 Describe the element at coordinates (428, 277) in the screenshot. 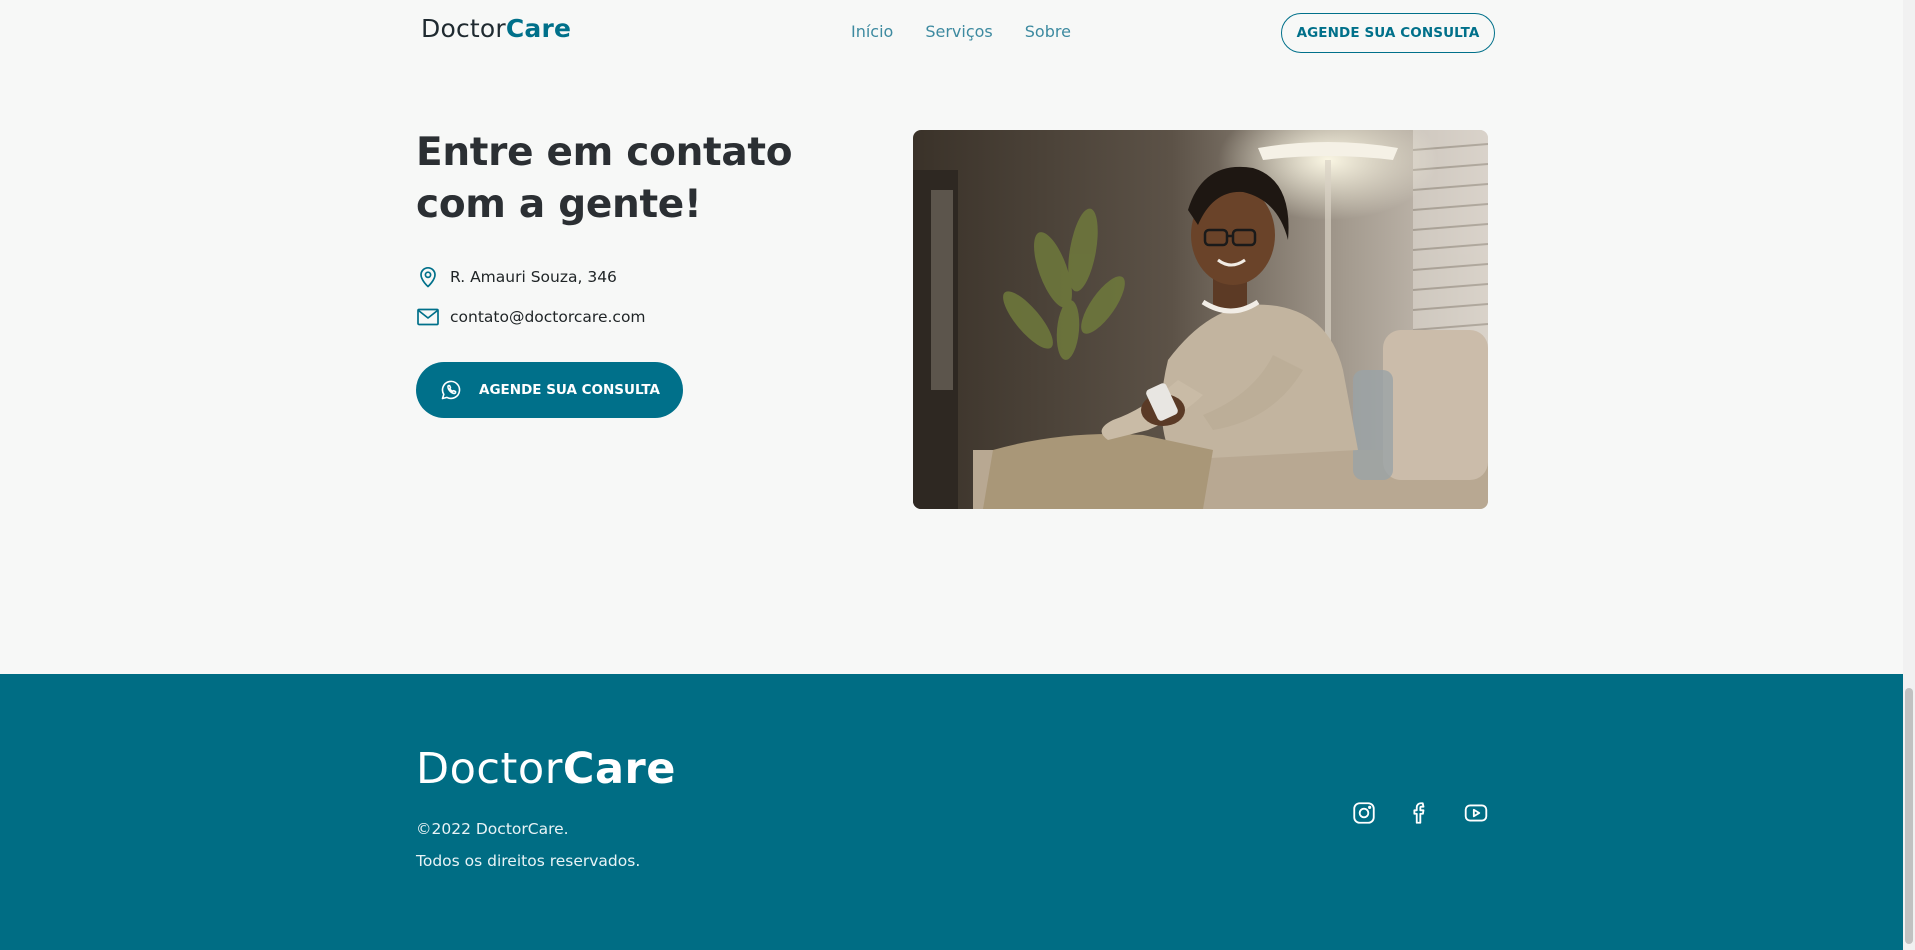

I see `map-pin-icon` at that location.